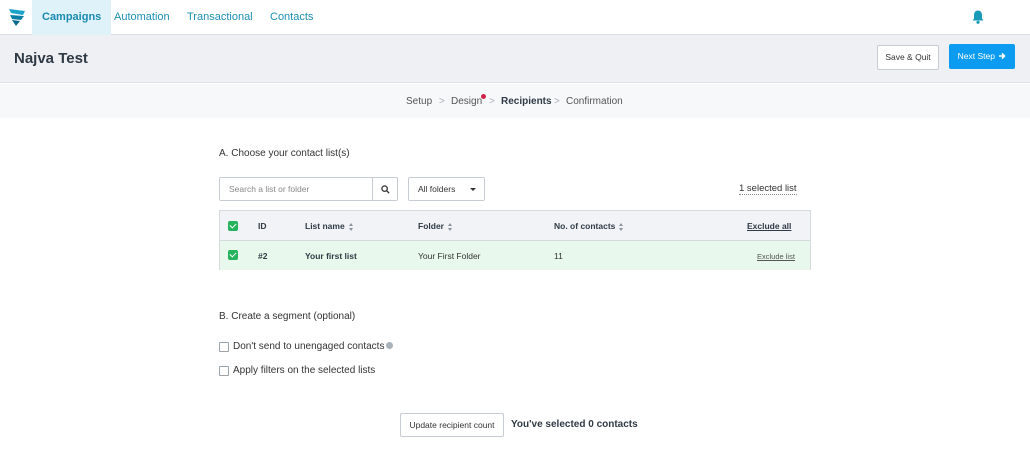 Image resolution: width=1030 pixels, height=459 pixels. I want to click on row-checkbox, so click(233, 255).